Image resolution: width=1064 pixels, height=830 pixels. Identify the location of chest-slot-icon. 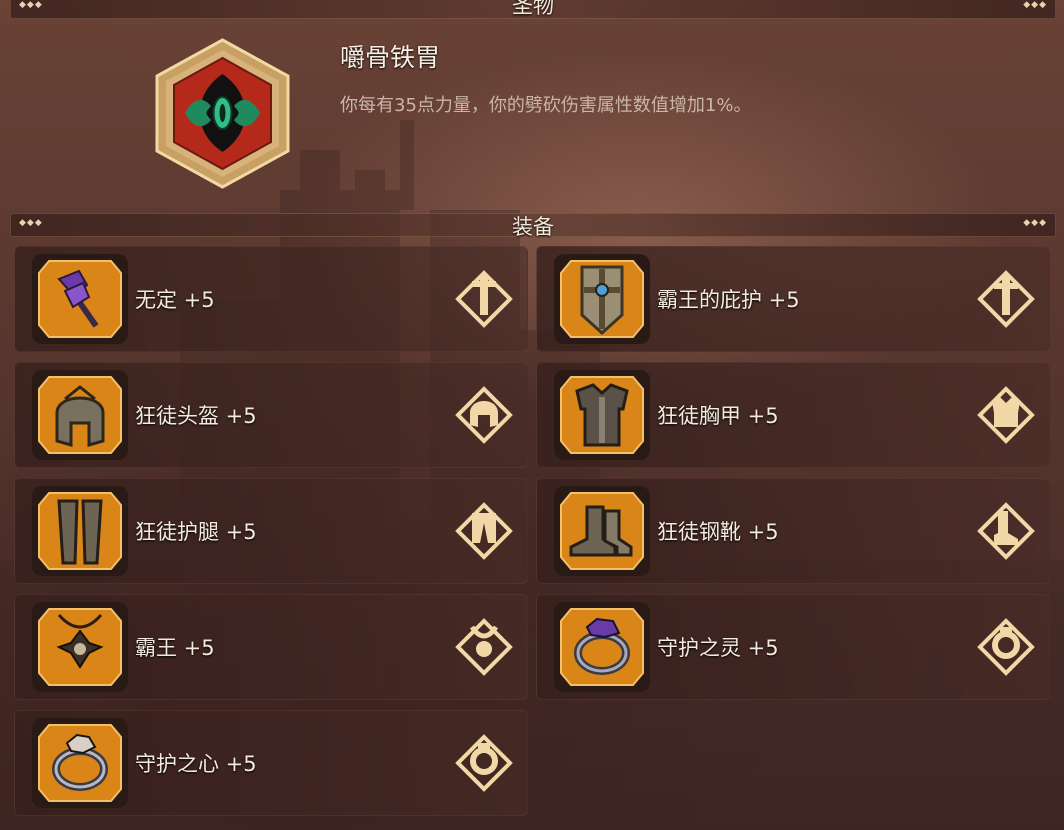
(1006, 415).